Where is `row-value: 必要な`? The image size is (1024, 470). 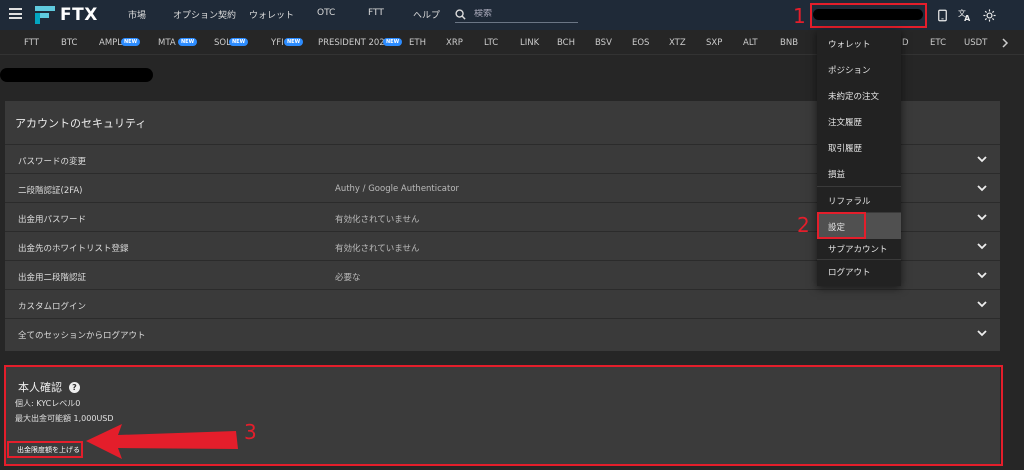
row-value: 必要な is located at coordinates (348, 278).